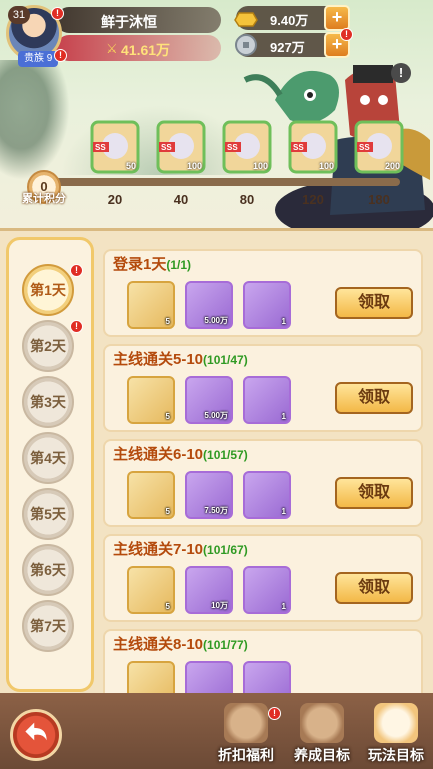 The height and width of the screenshot is (769, 433). Describe the element at coordinates (322, 732) in the screenshot. I see `nav-growth-target: 养成目标` at that location.